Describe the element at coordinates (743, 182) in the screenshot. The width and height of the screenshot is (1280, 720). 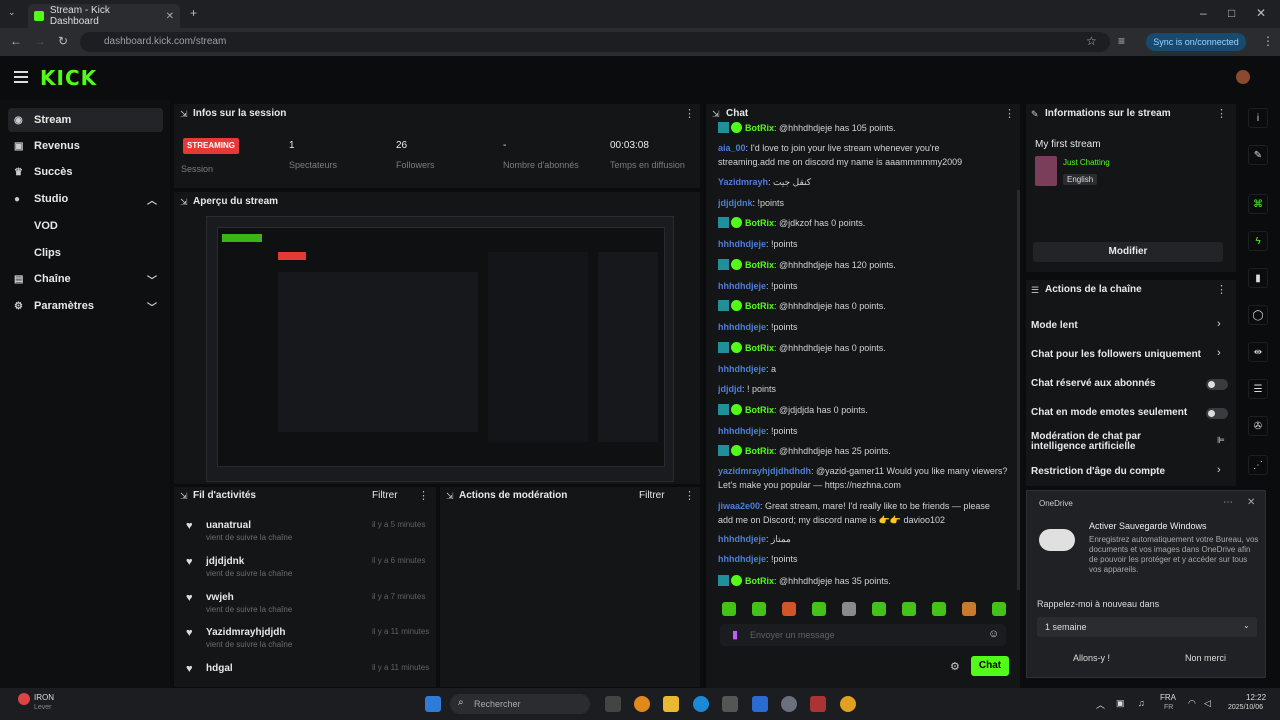
I see `chat-username: Yazidmrayh` at that location.